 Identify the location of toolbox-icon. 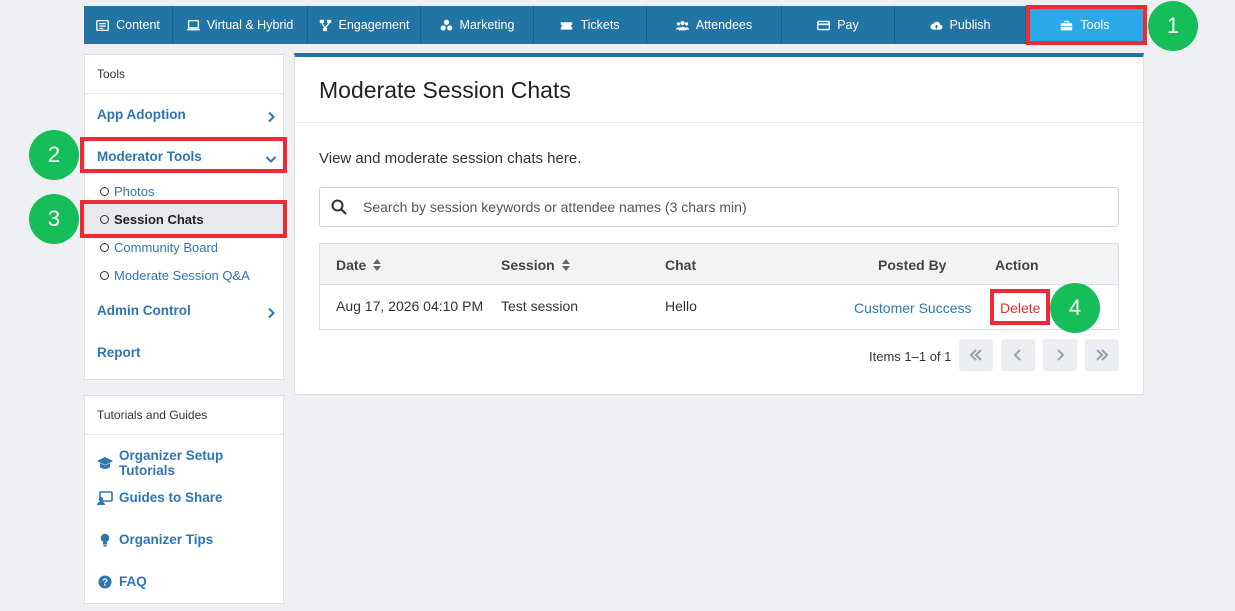
(1067, 25).